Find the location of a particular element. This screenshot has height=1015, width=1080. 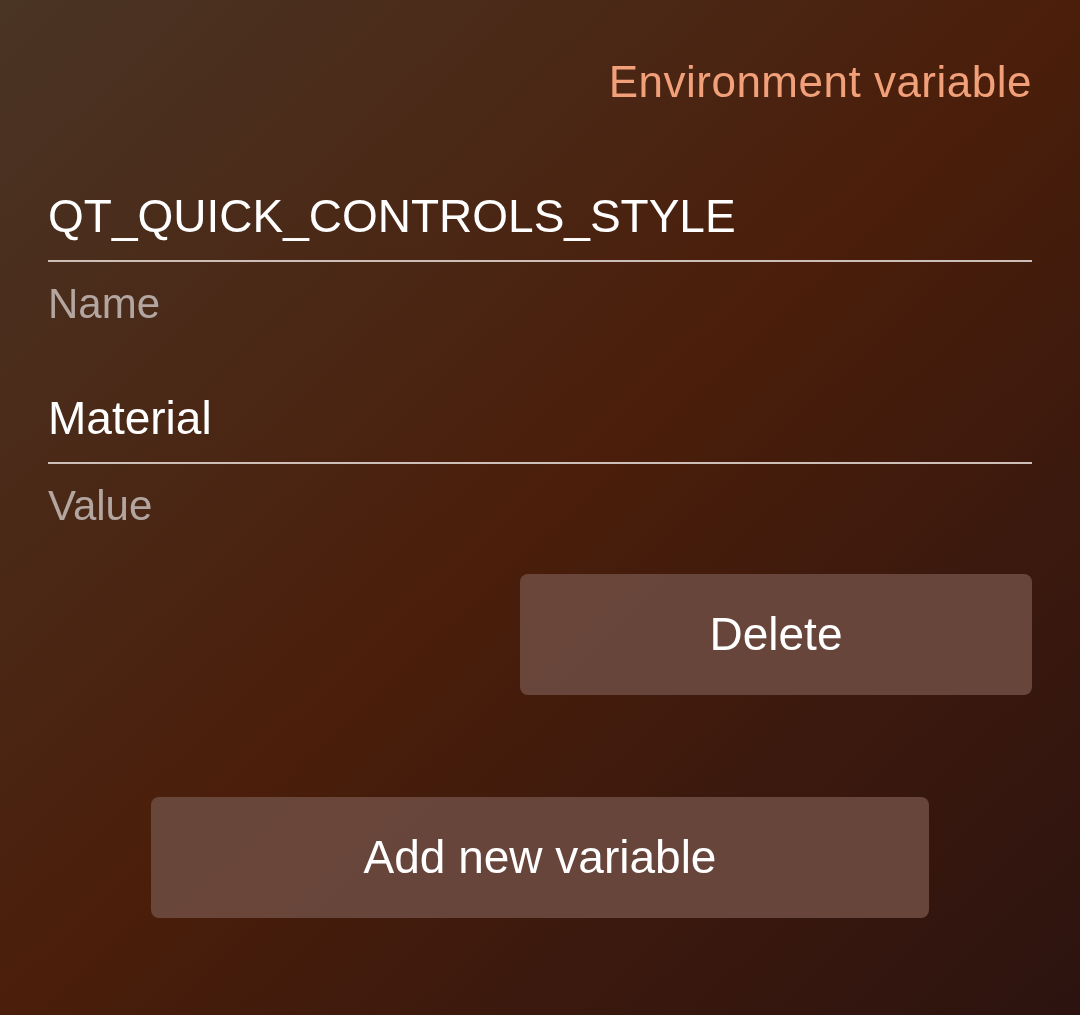

field-label: Name is located at coordinates (104, 304).